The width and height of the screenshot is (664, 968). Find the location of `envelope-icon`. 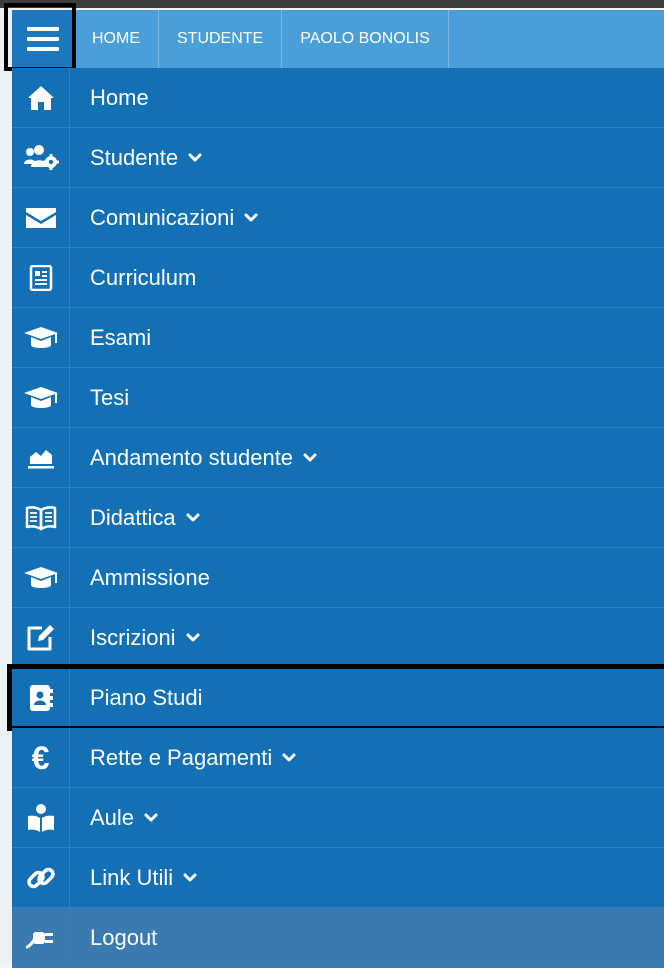

envelope-icon is located at coordinates (40, 217).